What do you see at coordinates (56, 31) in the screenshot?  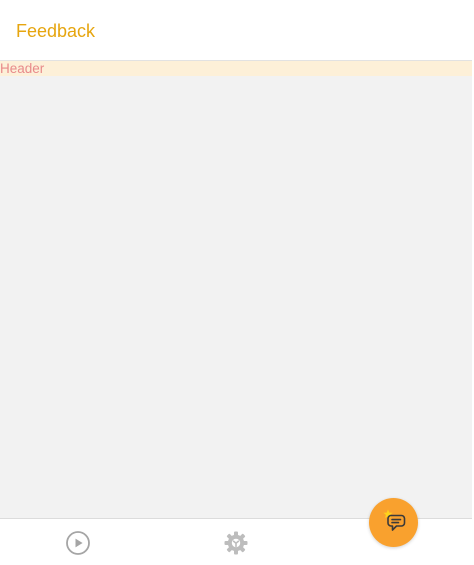 I see `page-title: Feedback` at bounding box center [56, 31].